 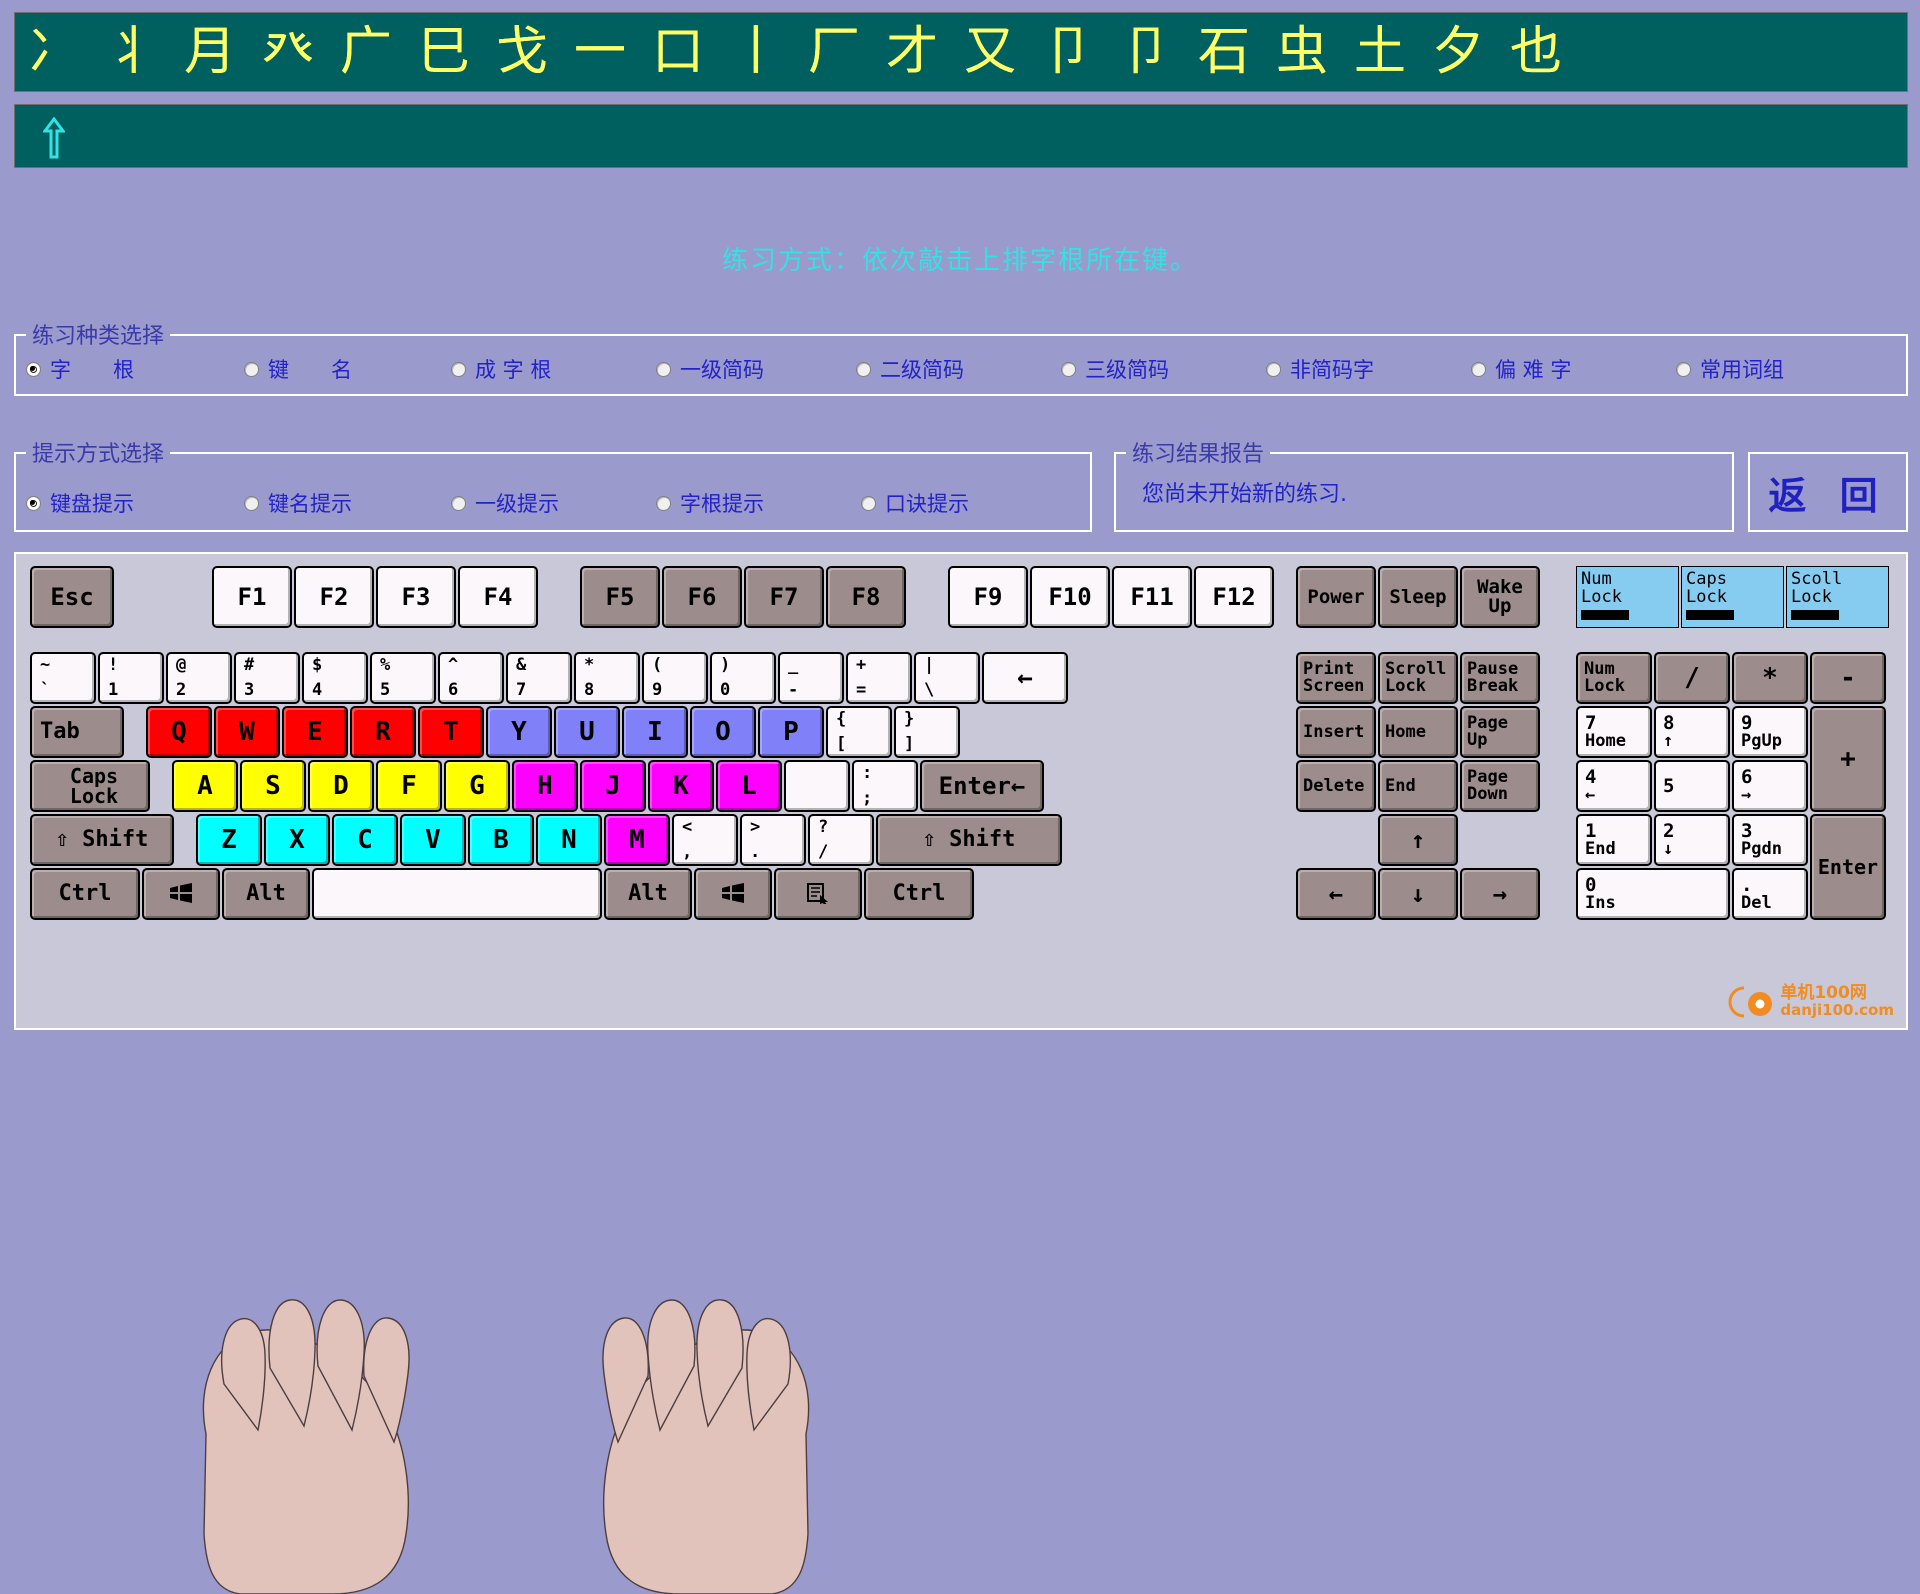 I want to click on radio-kind-8: 常用词组, so click(x=1730, y=369).